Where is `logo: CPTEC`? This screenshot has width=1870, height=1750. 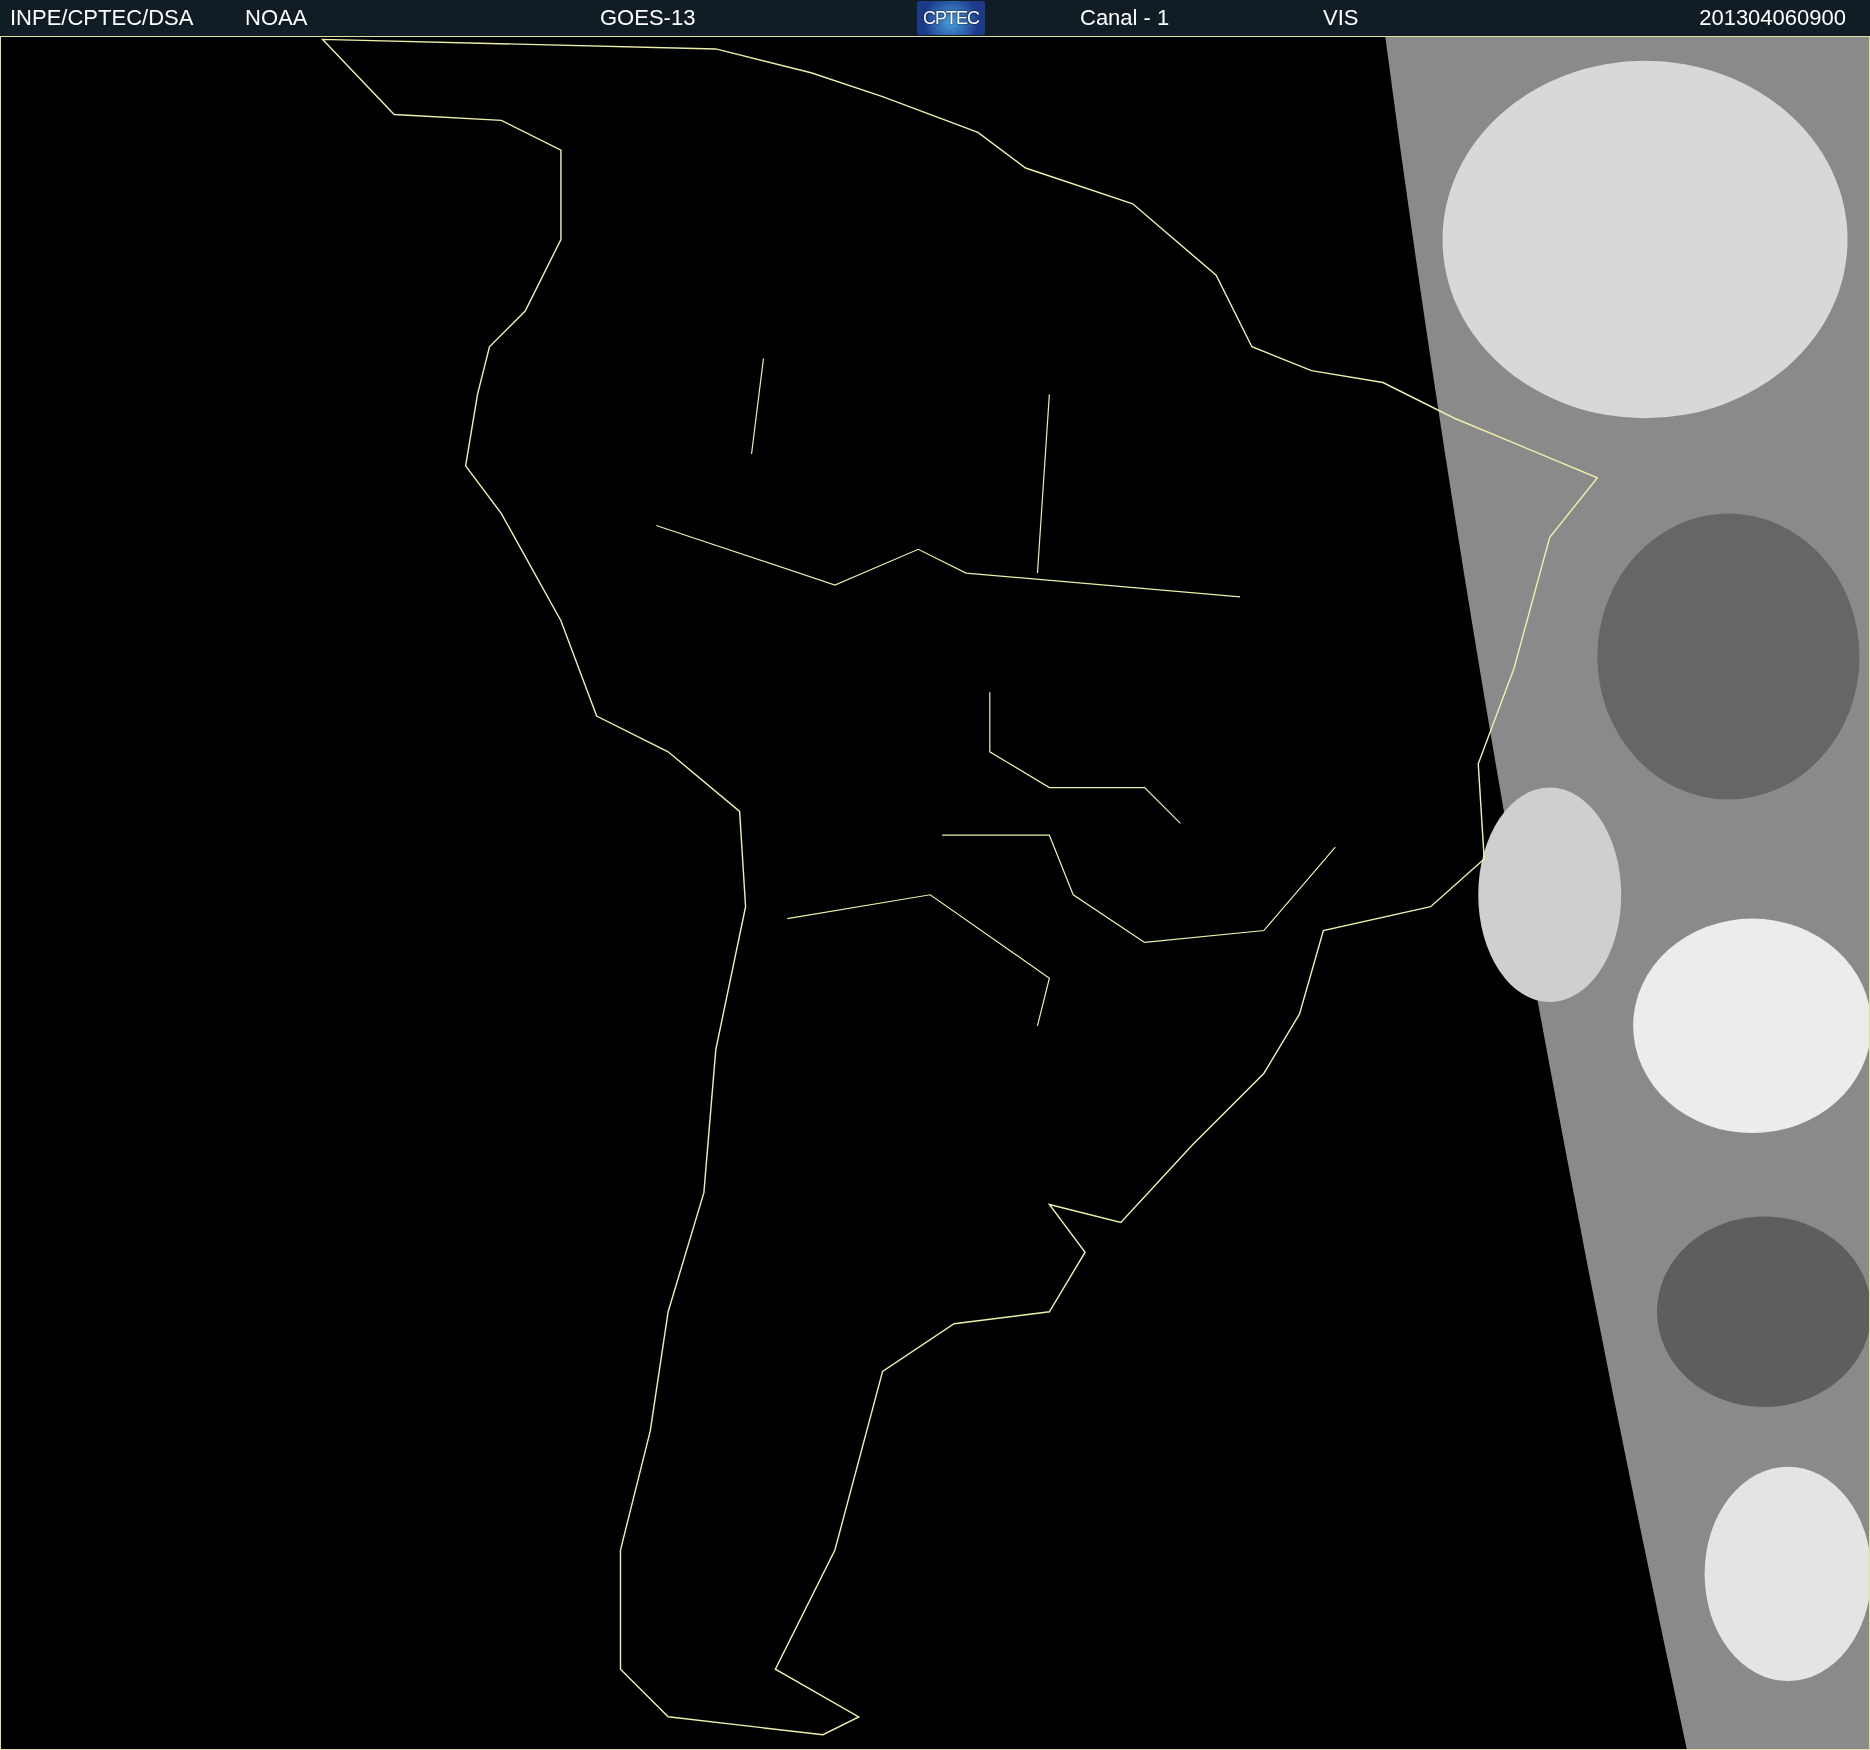 logo: CPTEC is located at coordinates (951, 18).